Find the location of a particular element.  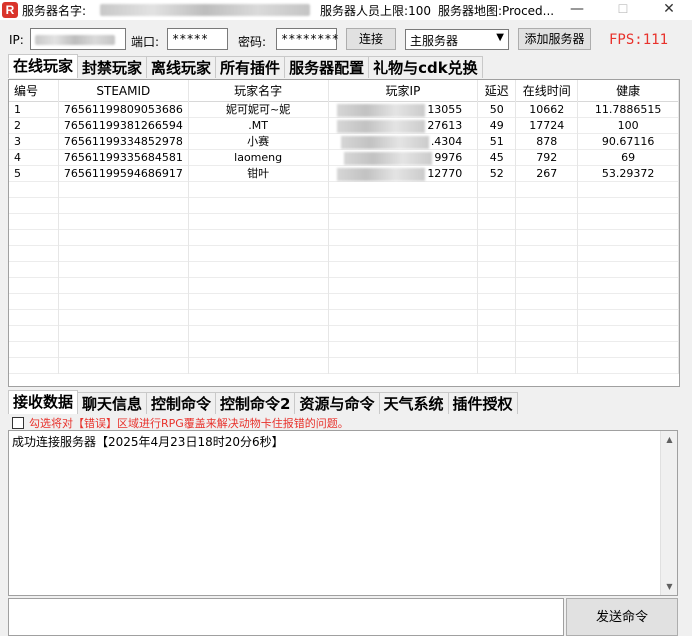

col-steamid: STEAMID is located at coordinates (124, 91).